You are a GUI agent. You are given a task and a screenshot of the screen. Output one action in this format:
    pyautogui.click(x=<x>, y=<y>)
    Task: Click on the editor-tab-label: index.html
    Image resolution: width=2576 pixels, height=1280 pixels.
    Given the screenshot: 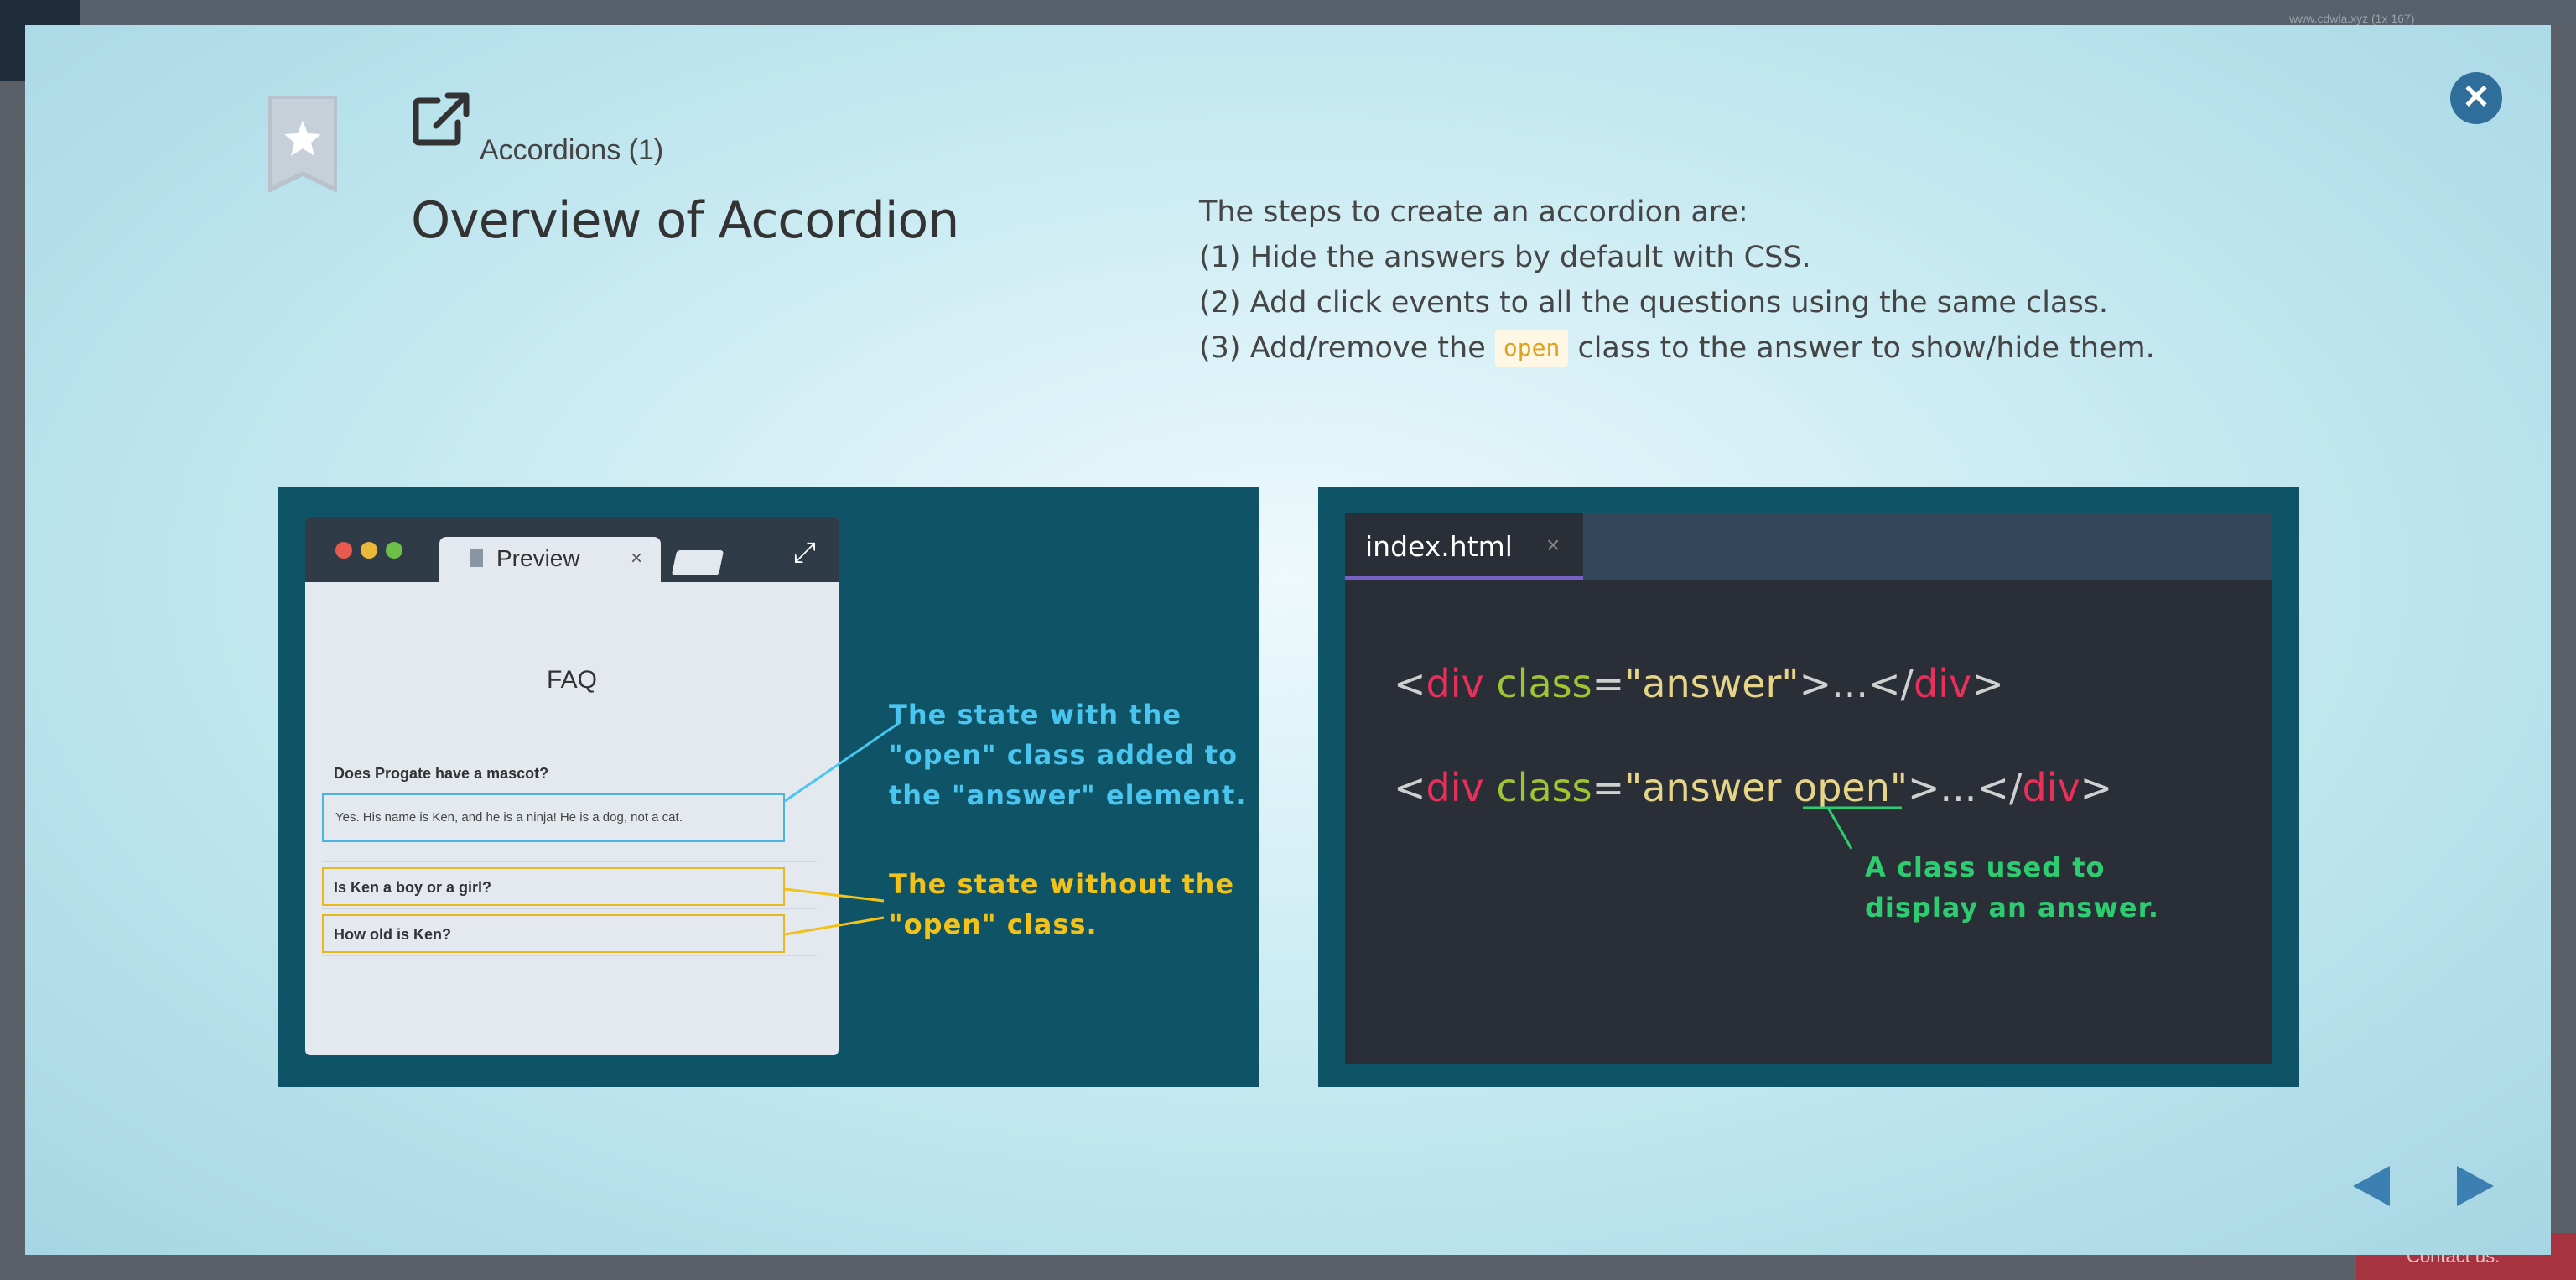 What is the action you would take?
    pyautogui.click(x=1439, y=546)
    